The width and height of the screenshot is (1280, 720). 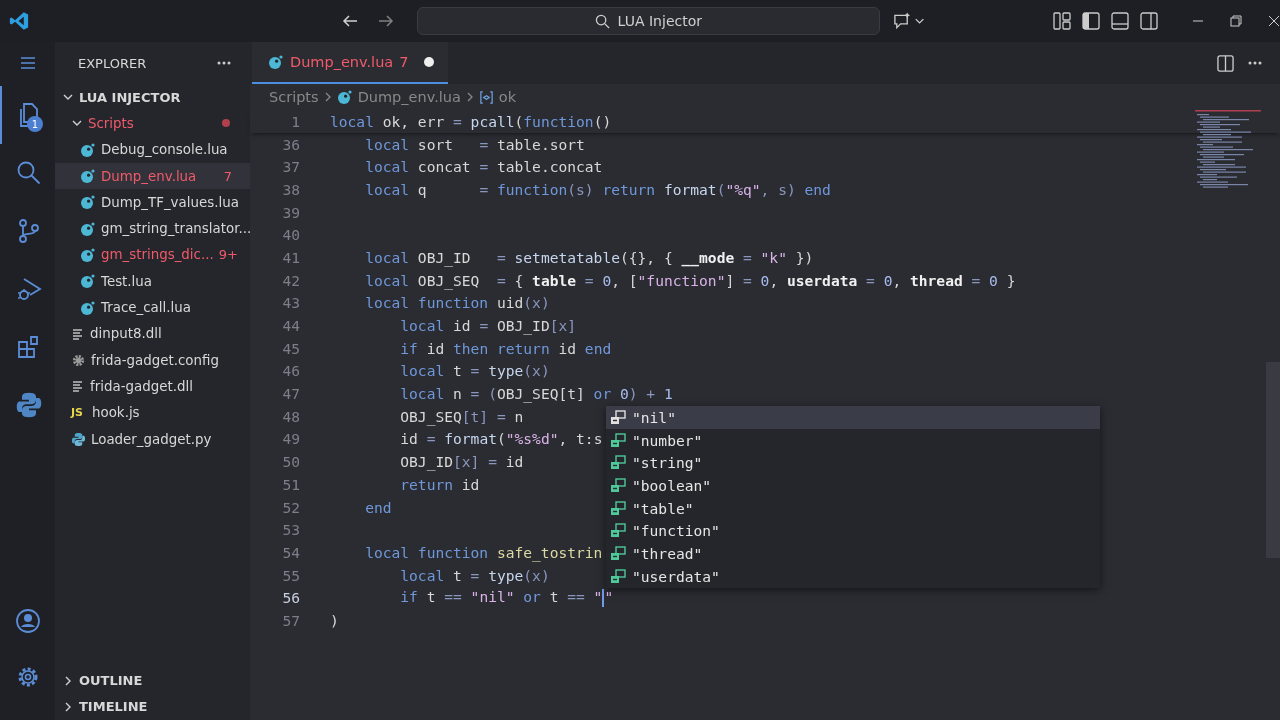 I want to click on line-number: 57, so click(x=290, y=620).